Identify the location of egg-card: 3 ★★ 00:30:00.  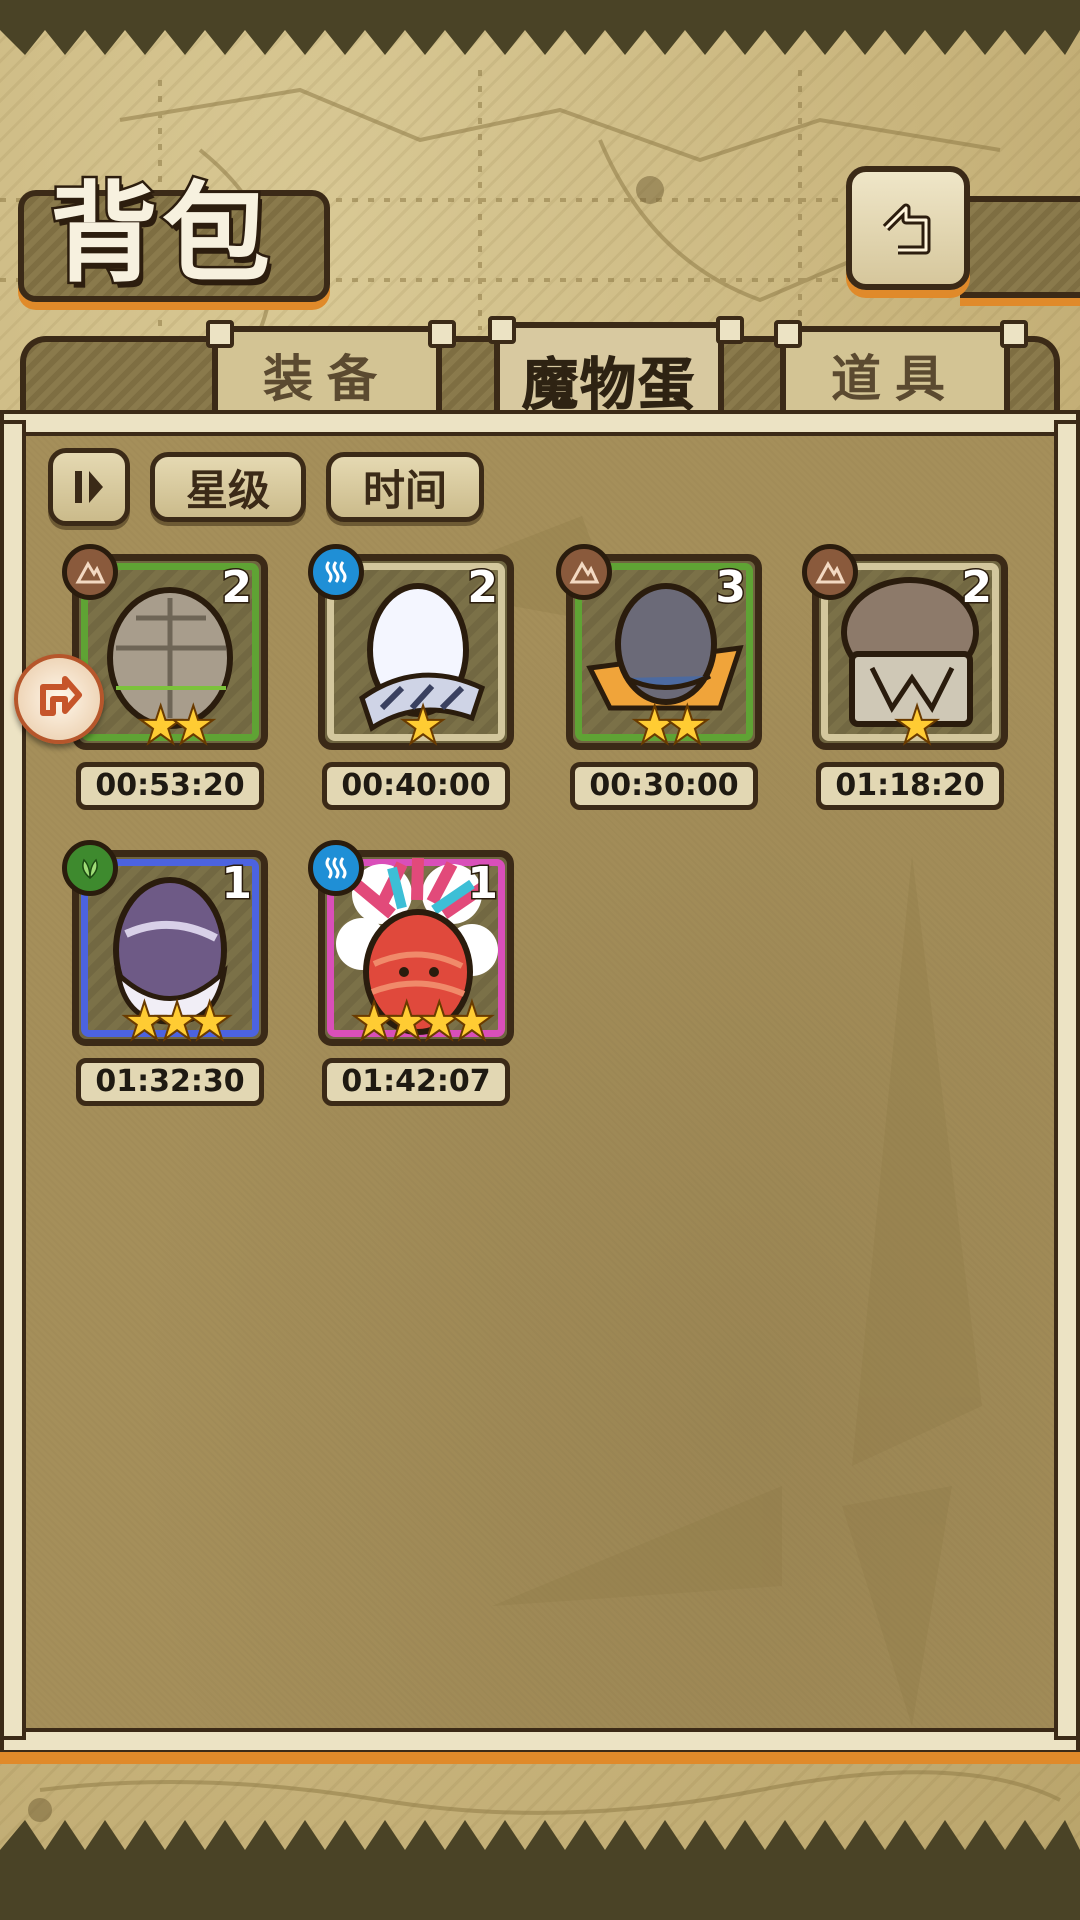
(661, 678).